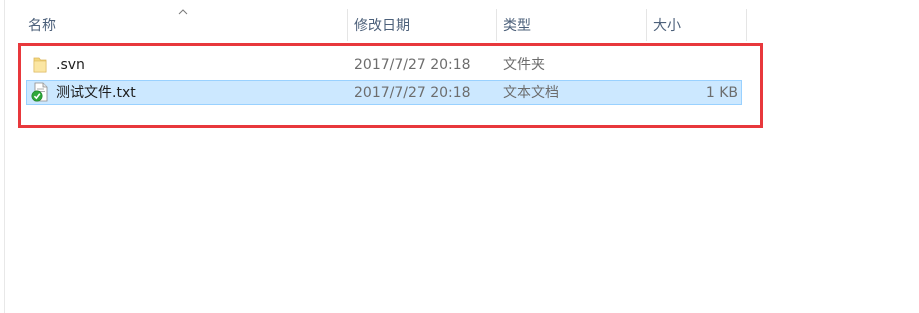 The image size is (919, 313). Describe the element at coordinates (696, 25) in the screenshot. I see `column-header-size: 大小` at that location.